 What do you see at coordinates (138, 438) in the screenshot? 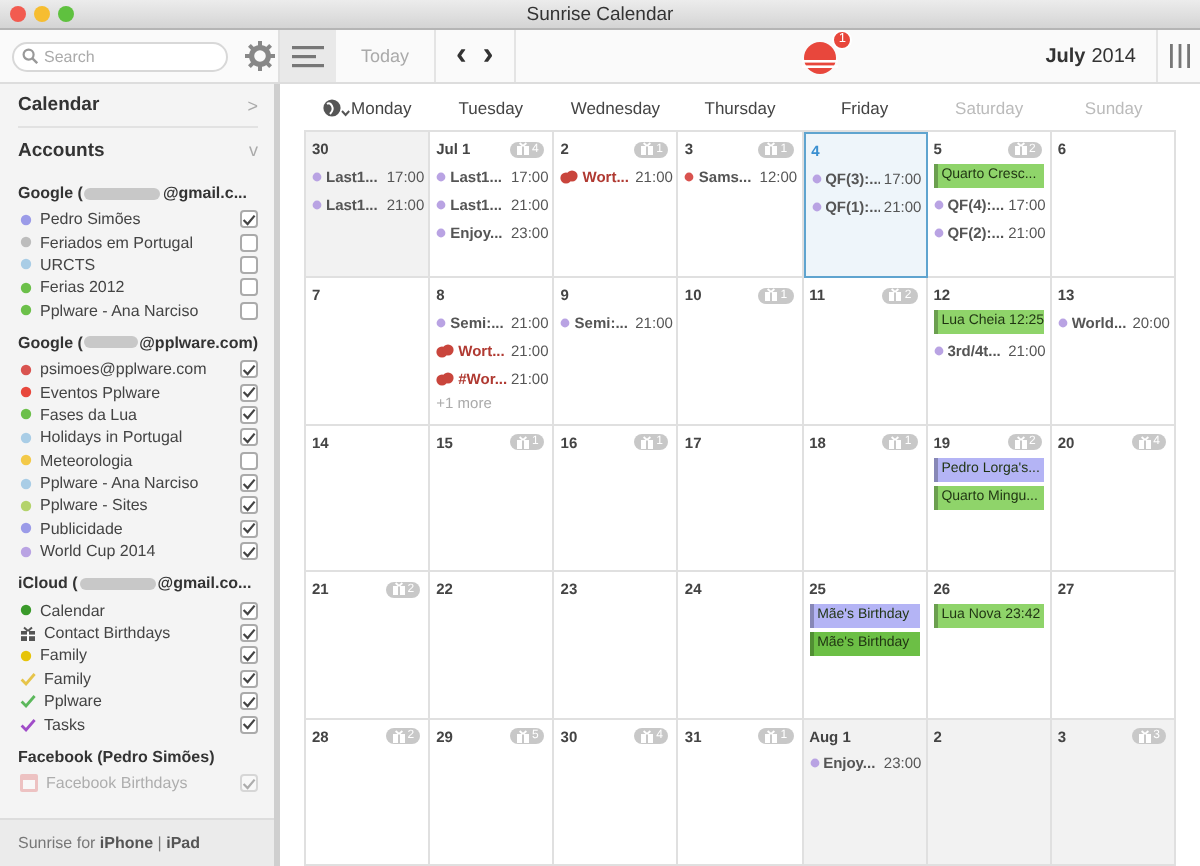
I see `calendar-item: Holidays in Portugal` at bounding box center [138, 438].